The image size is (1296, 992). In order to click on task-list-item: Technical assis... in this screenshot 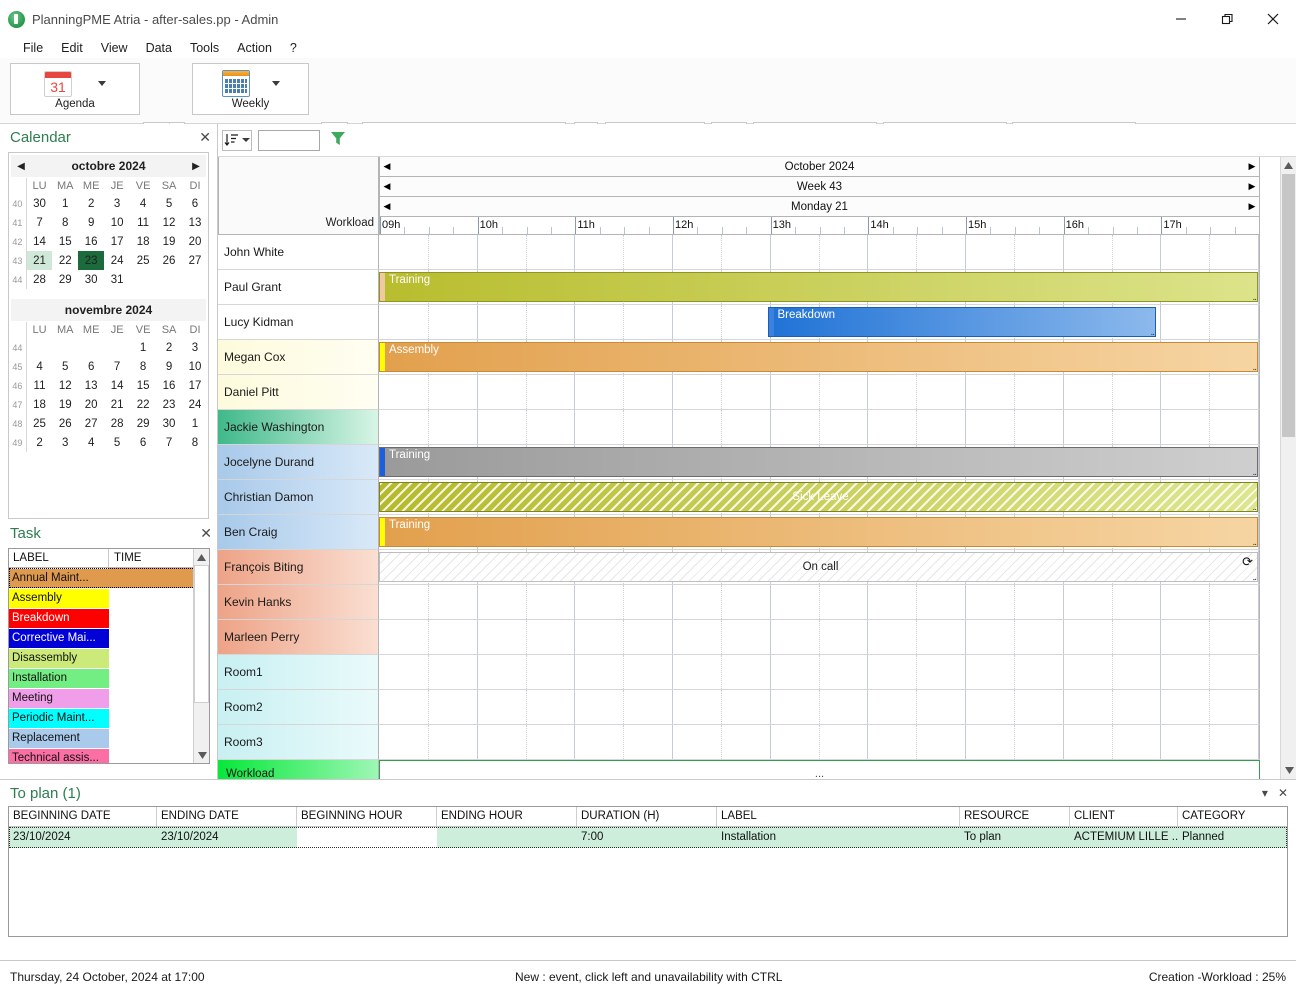, I will do `click(109, 755)`.